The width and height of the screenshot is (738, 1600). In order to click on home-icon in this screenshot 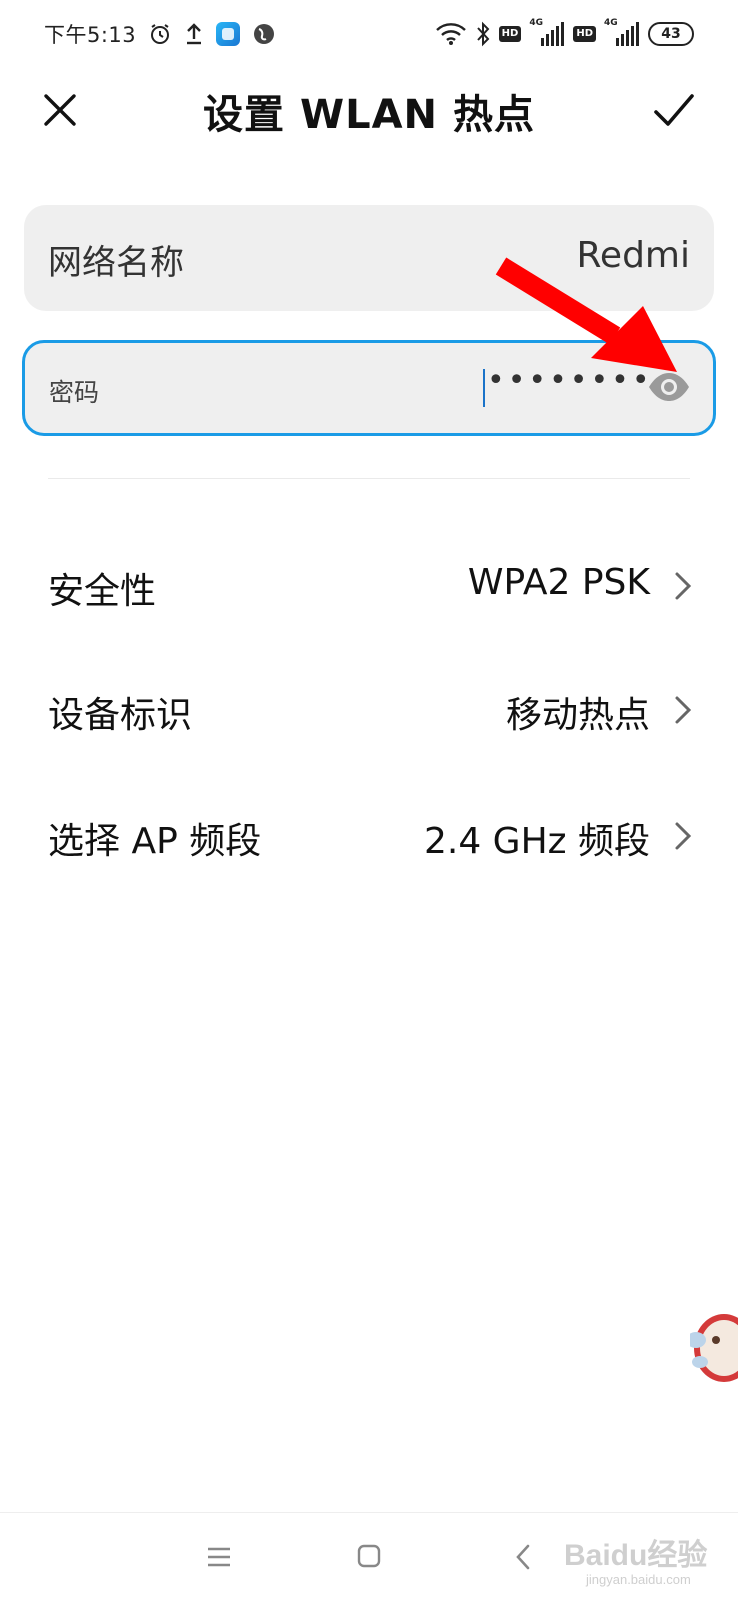, I will do `click(369, 1556)`.